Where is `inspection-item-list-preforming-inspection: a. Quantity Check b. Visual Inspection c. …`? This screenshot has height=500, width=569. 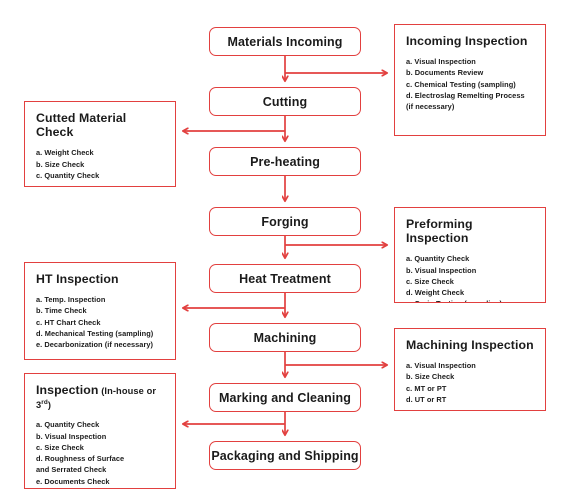 inspection-item-list-preforming-inspection: a. Quantity Check b. Visual Inspection c. … is located at coordinates (470, 277).